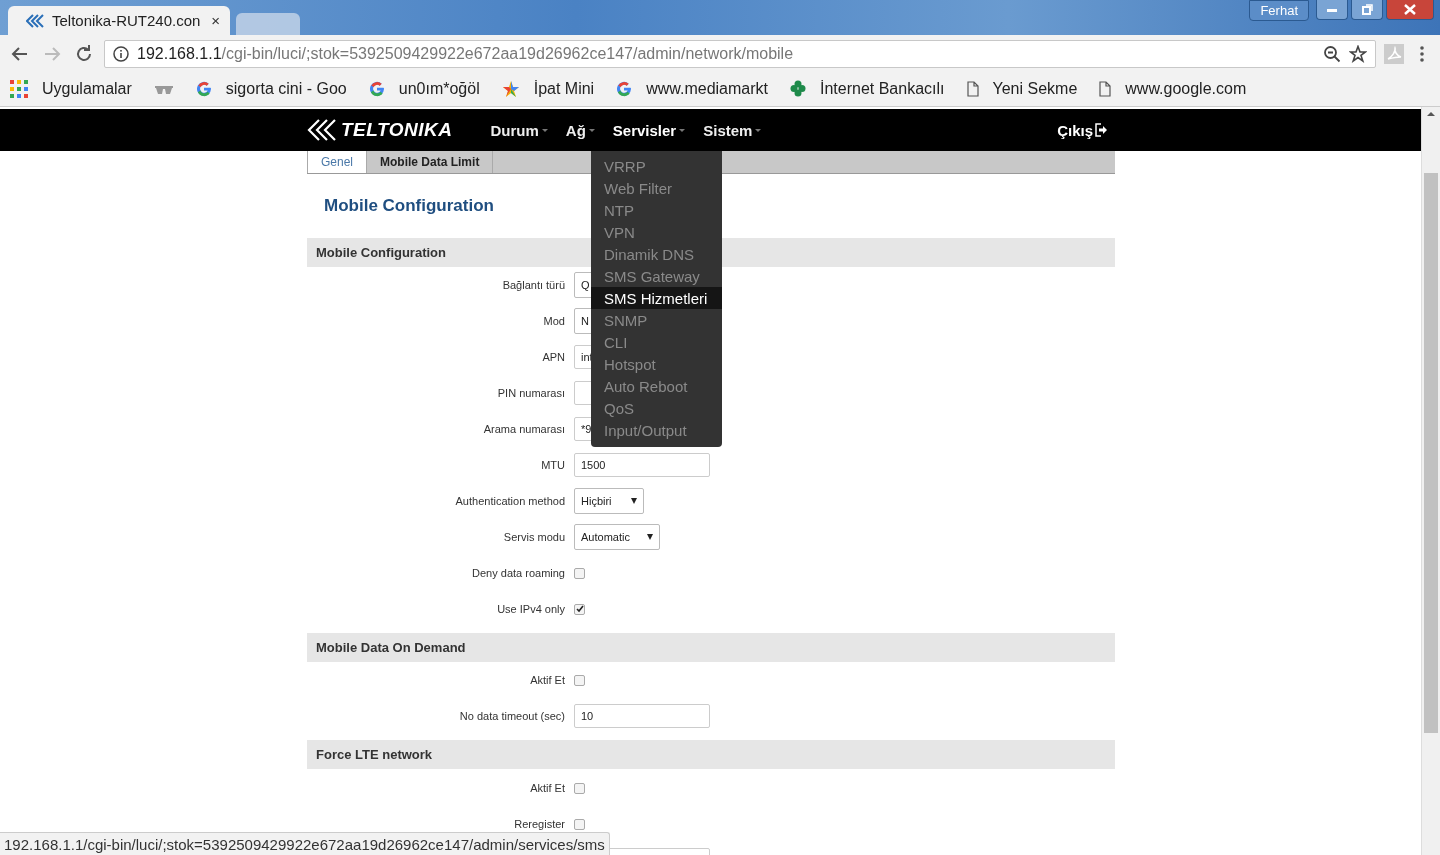 This screenshot has width=1440, height=855. What do you see at coordinates (656, 430) in the screenshot?
I see `menu-item: Input/Output` at bounding box center [656, 430].